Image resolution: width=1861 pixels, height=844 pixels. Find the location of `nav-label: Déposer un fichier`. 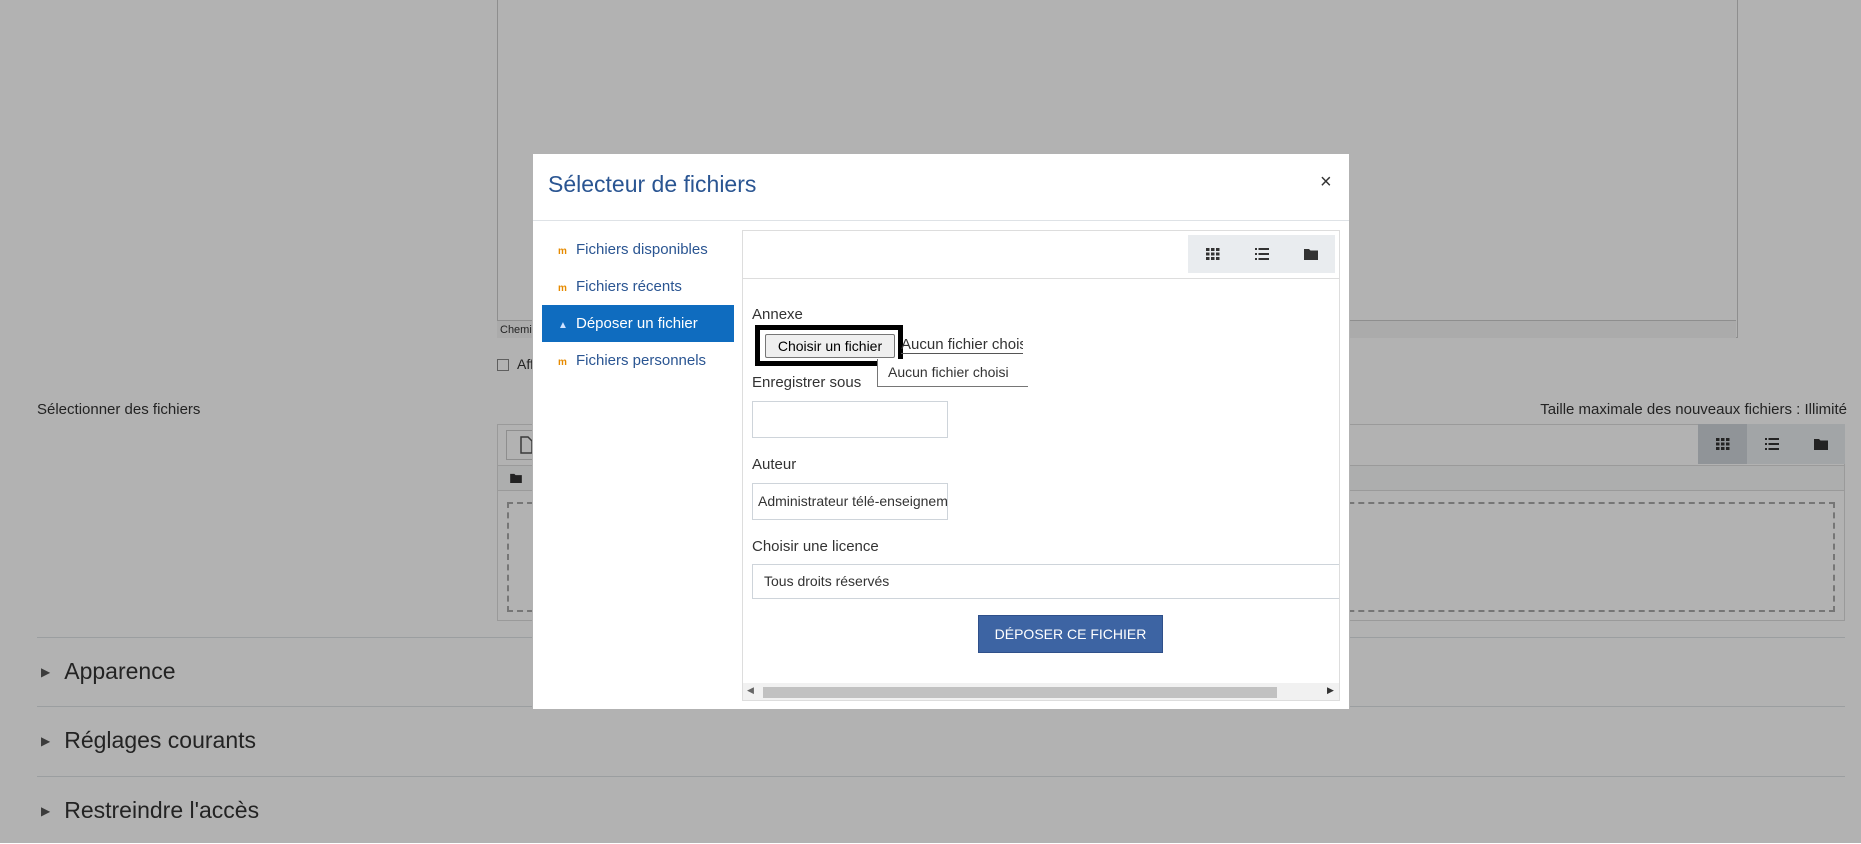

nav-label: Déposer un fichier is located at coordinates (637, 323).